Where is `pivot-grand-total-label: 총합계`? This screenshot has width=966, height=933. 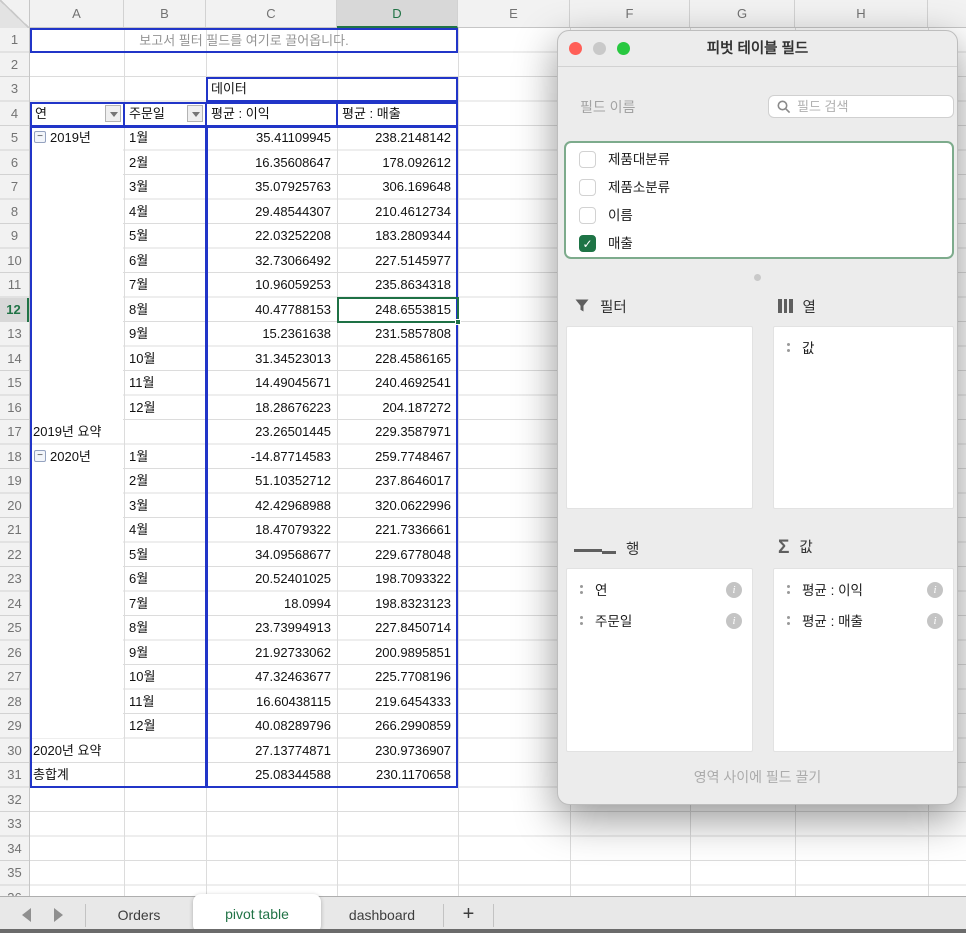
pivot-grand-total-label: 총합계 is located at coordinates (118, 775).